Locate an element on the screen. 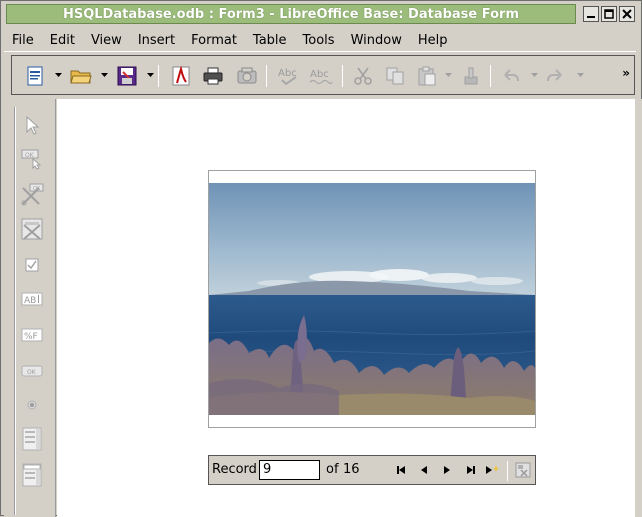 The width and height of the screenshot is (642, 517). tools-icon: OK is located at coordinates (32, 194).